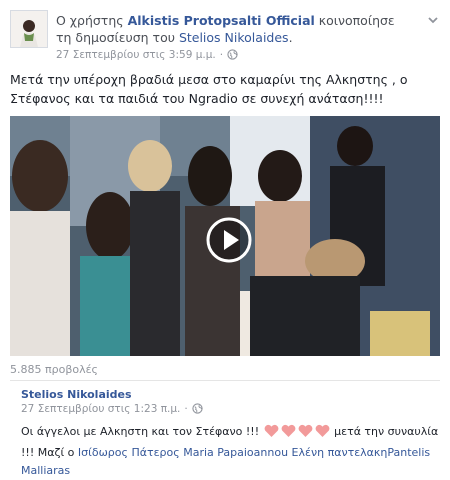 This screenshot has width=450, height=480. Describe the element at coordinates (76, 394) in the screenshot. I see `shared-author-link: Stelios Nikolaides` at that location.